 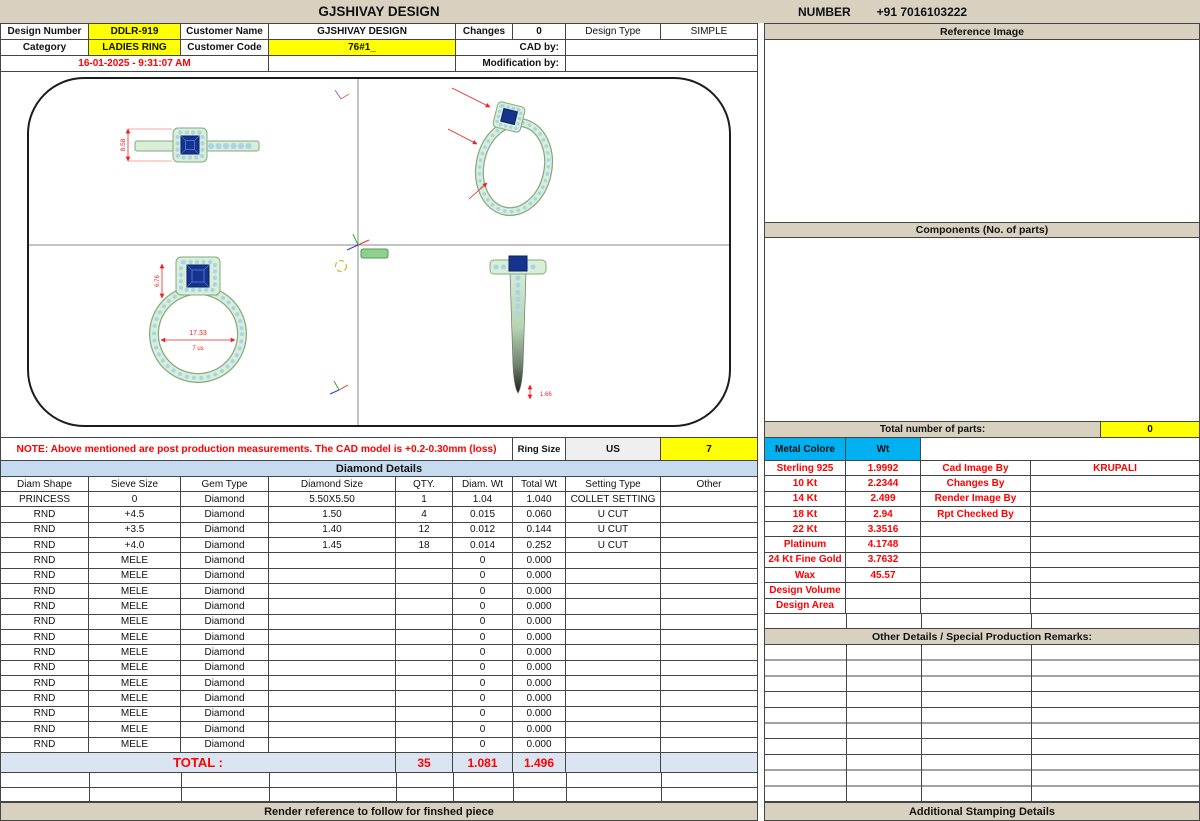 What do you see at coordinates (883, 591) in the screenshot?
I see `metal-wt-cell` at bounding box center [883, 591].